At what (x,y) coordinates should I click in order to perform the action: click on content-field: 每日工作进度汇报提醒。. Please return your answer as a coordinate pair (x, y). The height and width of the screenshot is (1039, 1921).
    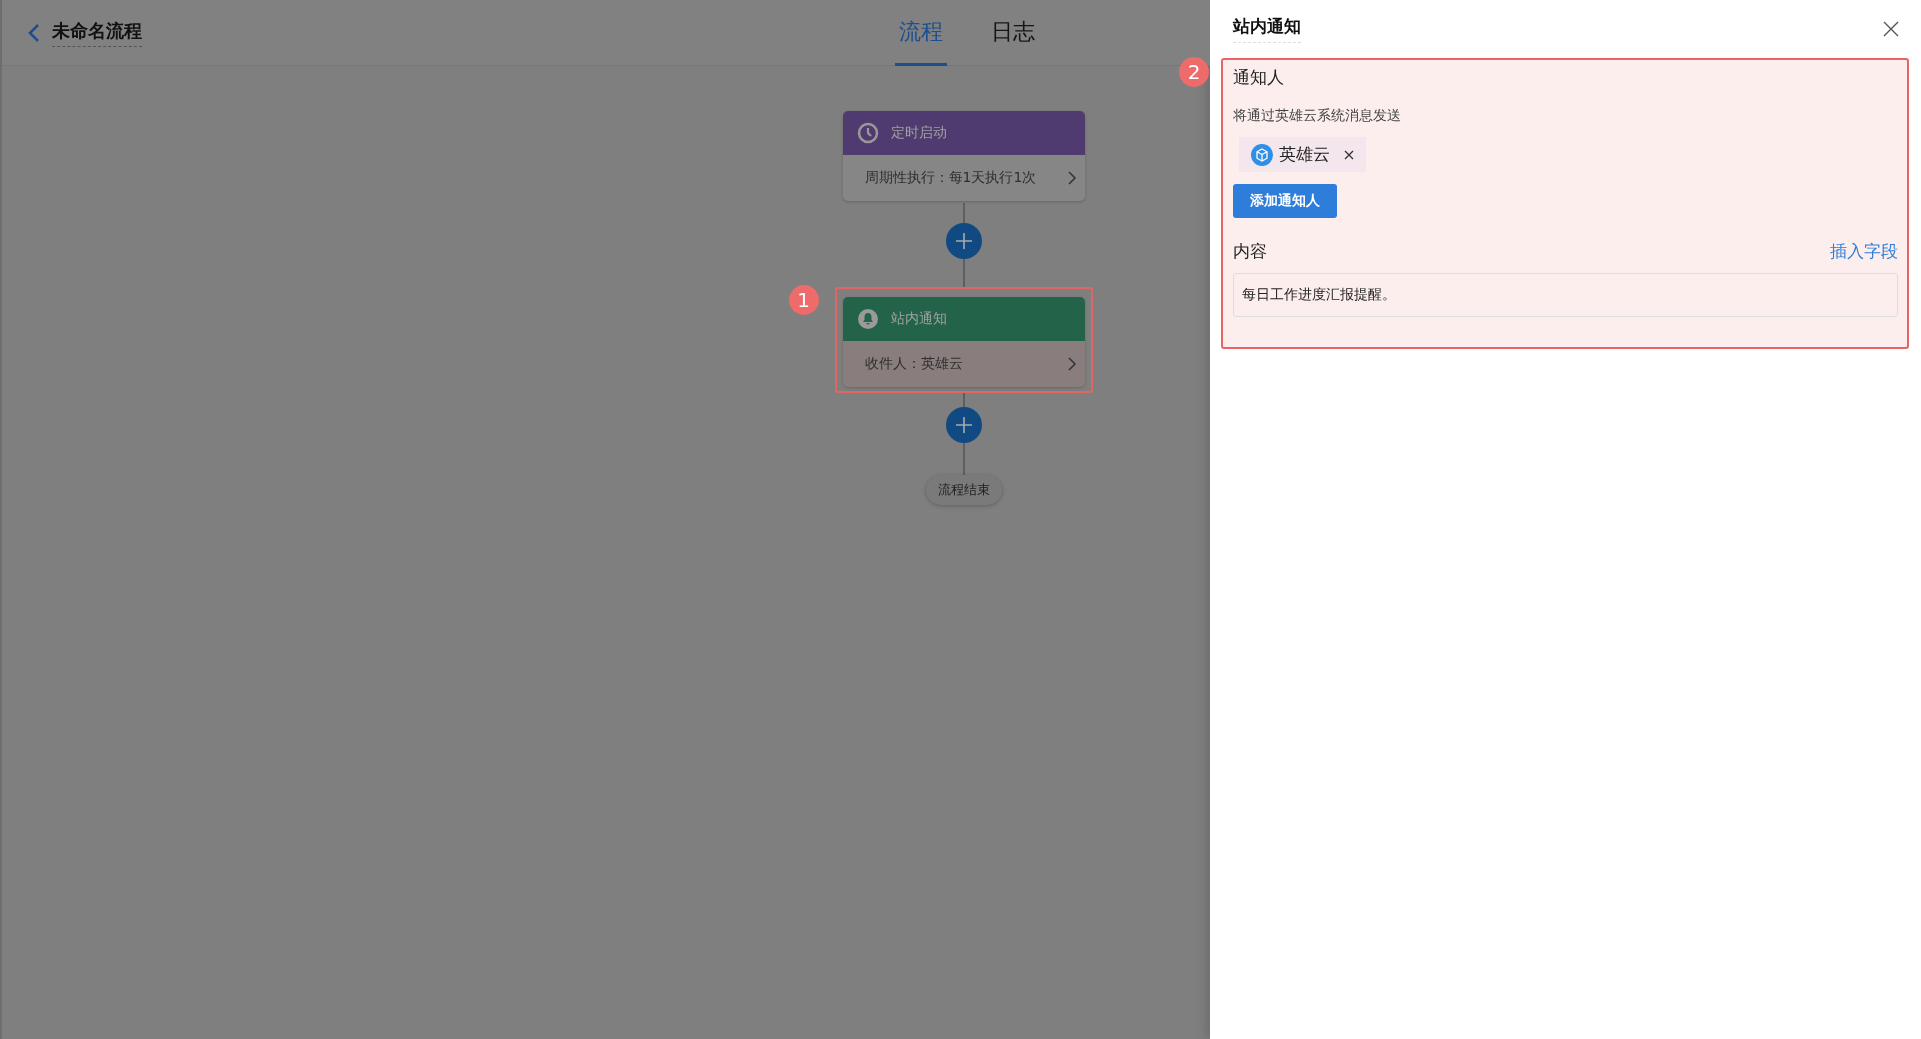
    Looking at the image, I should click on (1565, 295).